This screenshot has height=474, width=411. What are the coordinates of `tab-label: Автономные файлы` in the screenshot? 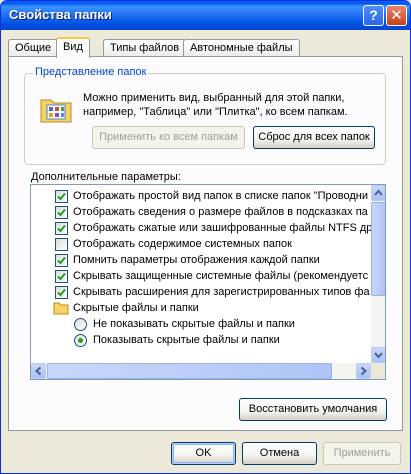 It's located at (241, 48).